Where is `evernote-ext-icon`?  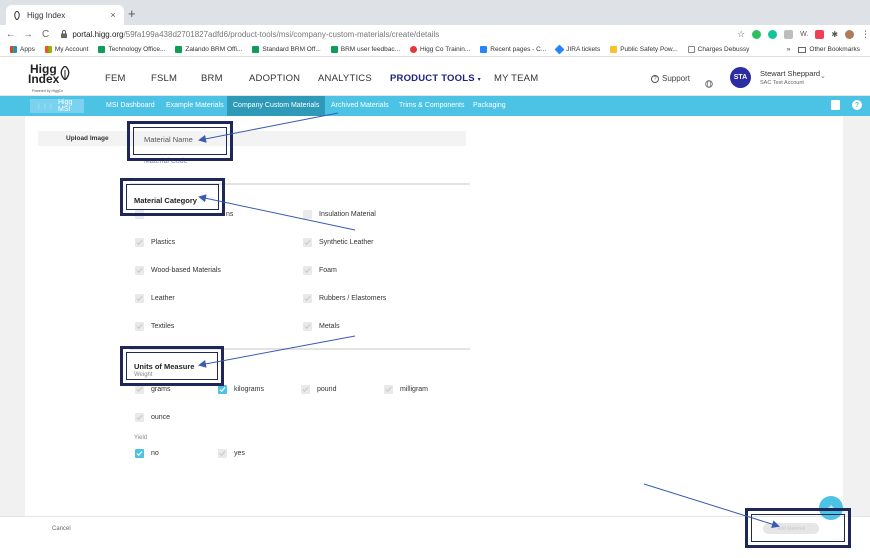 evernote-ext-icon is located at coordinates (757, 34).